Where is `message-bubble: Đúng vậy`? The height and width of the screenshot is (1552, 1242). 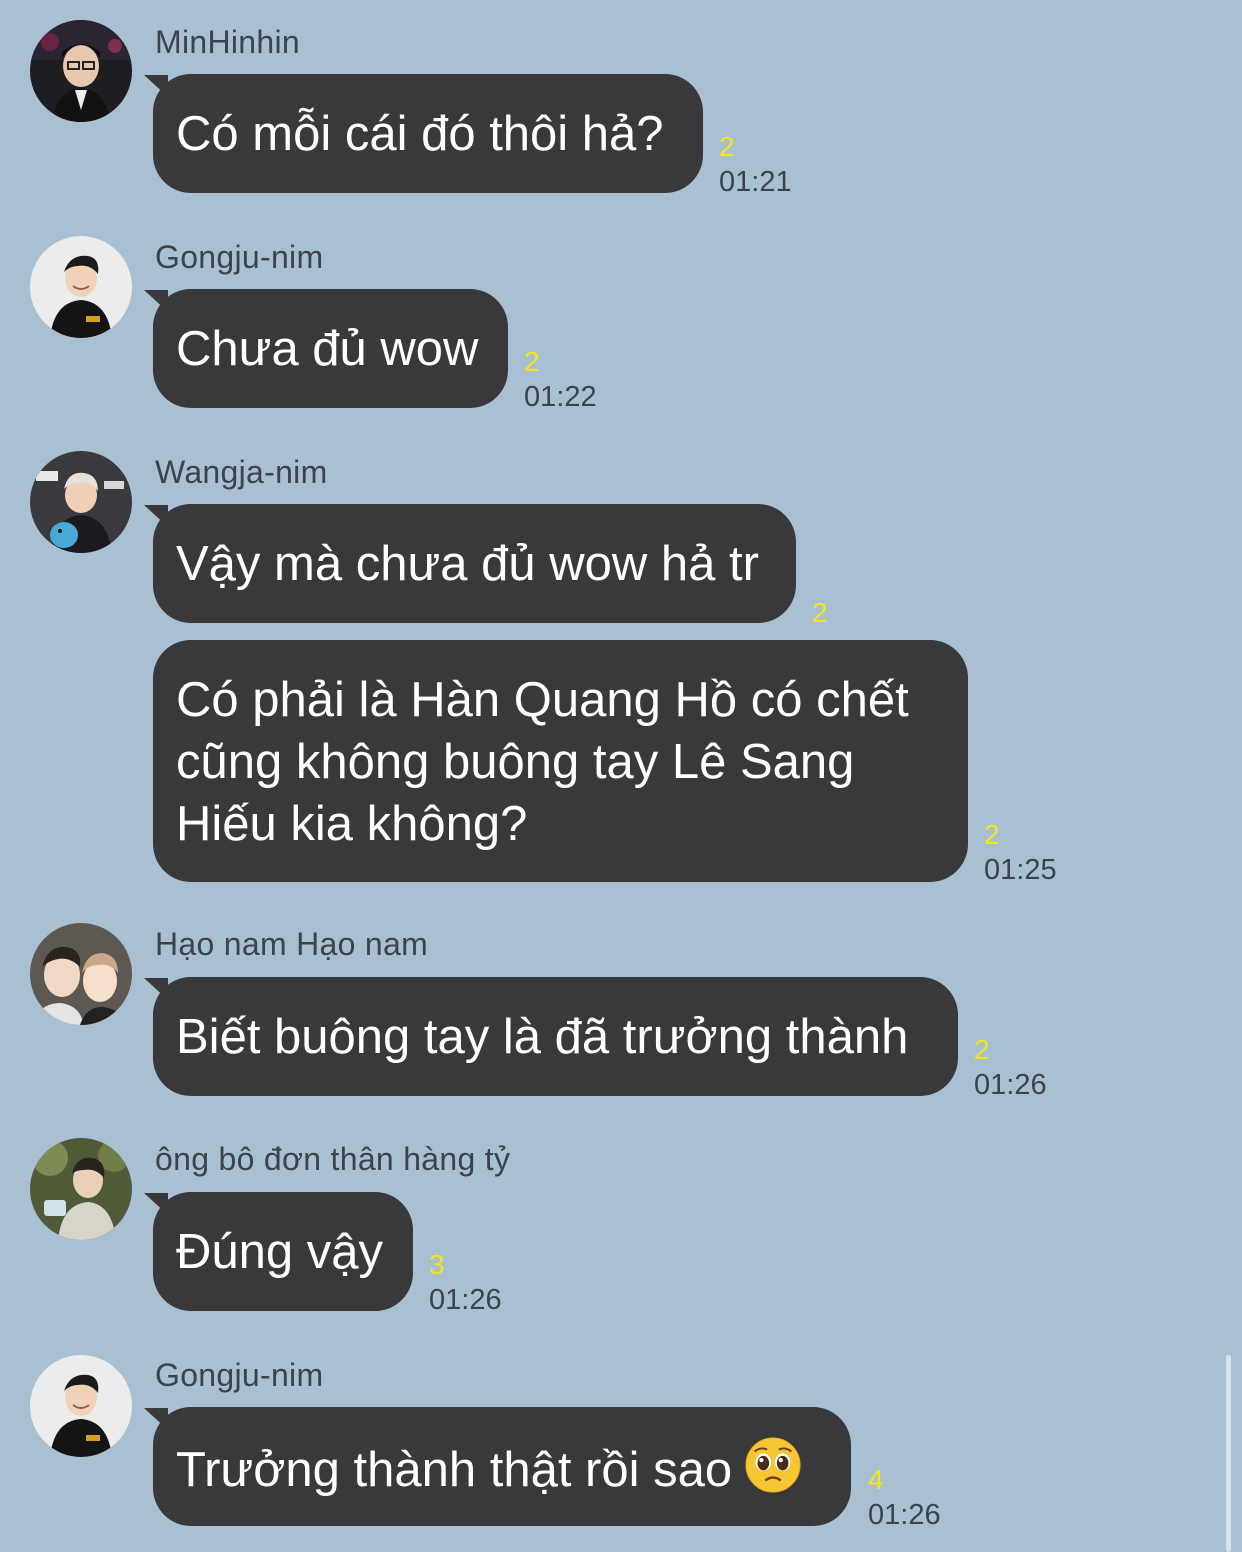 message-bubble: Đúng vậy is located at coordinates (283, 1251).